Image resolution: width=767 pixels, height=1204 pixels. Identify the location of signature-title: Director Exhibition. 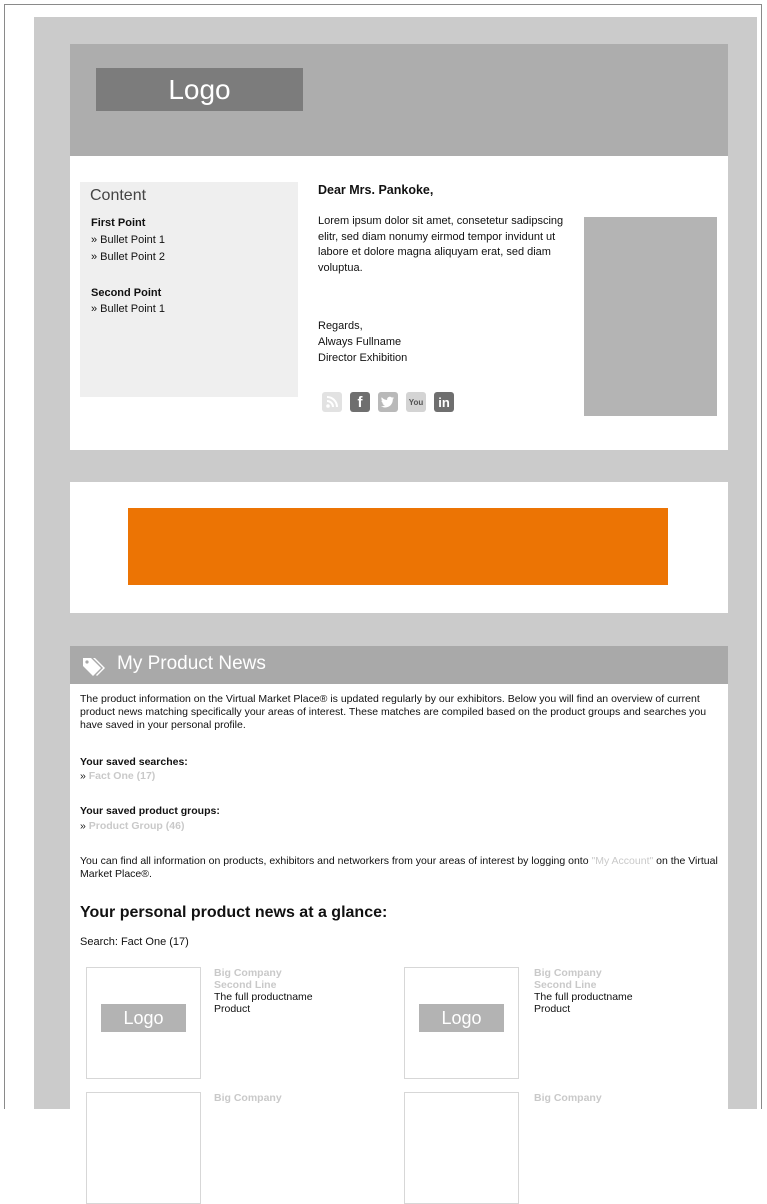
(363, 358).